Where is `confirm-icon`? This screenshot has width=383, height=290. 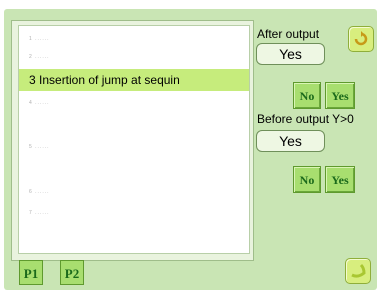
confirm-icon is located at coordinates (361, 38).